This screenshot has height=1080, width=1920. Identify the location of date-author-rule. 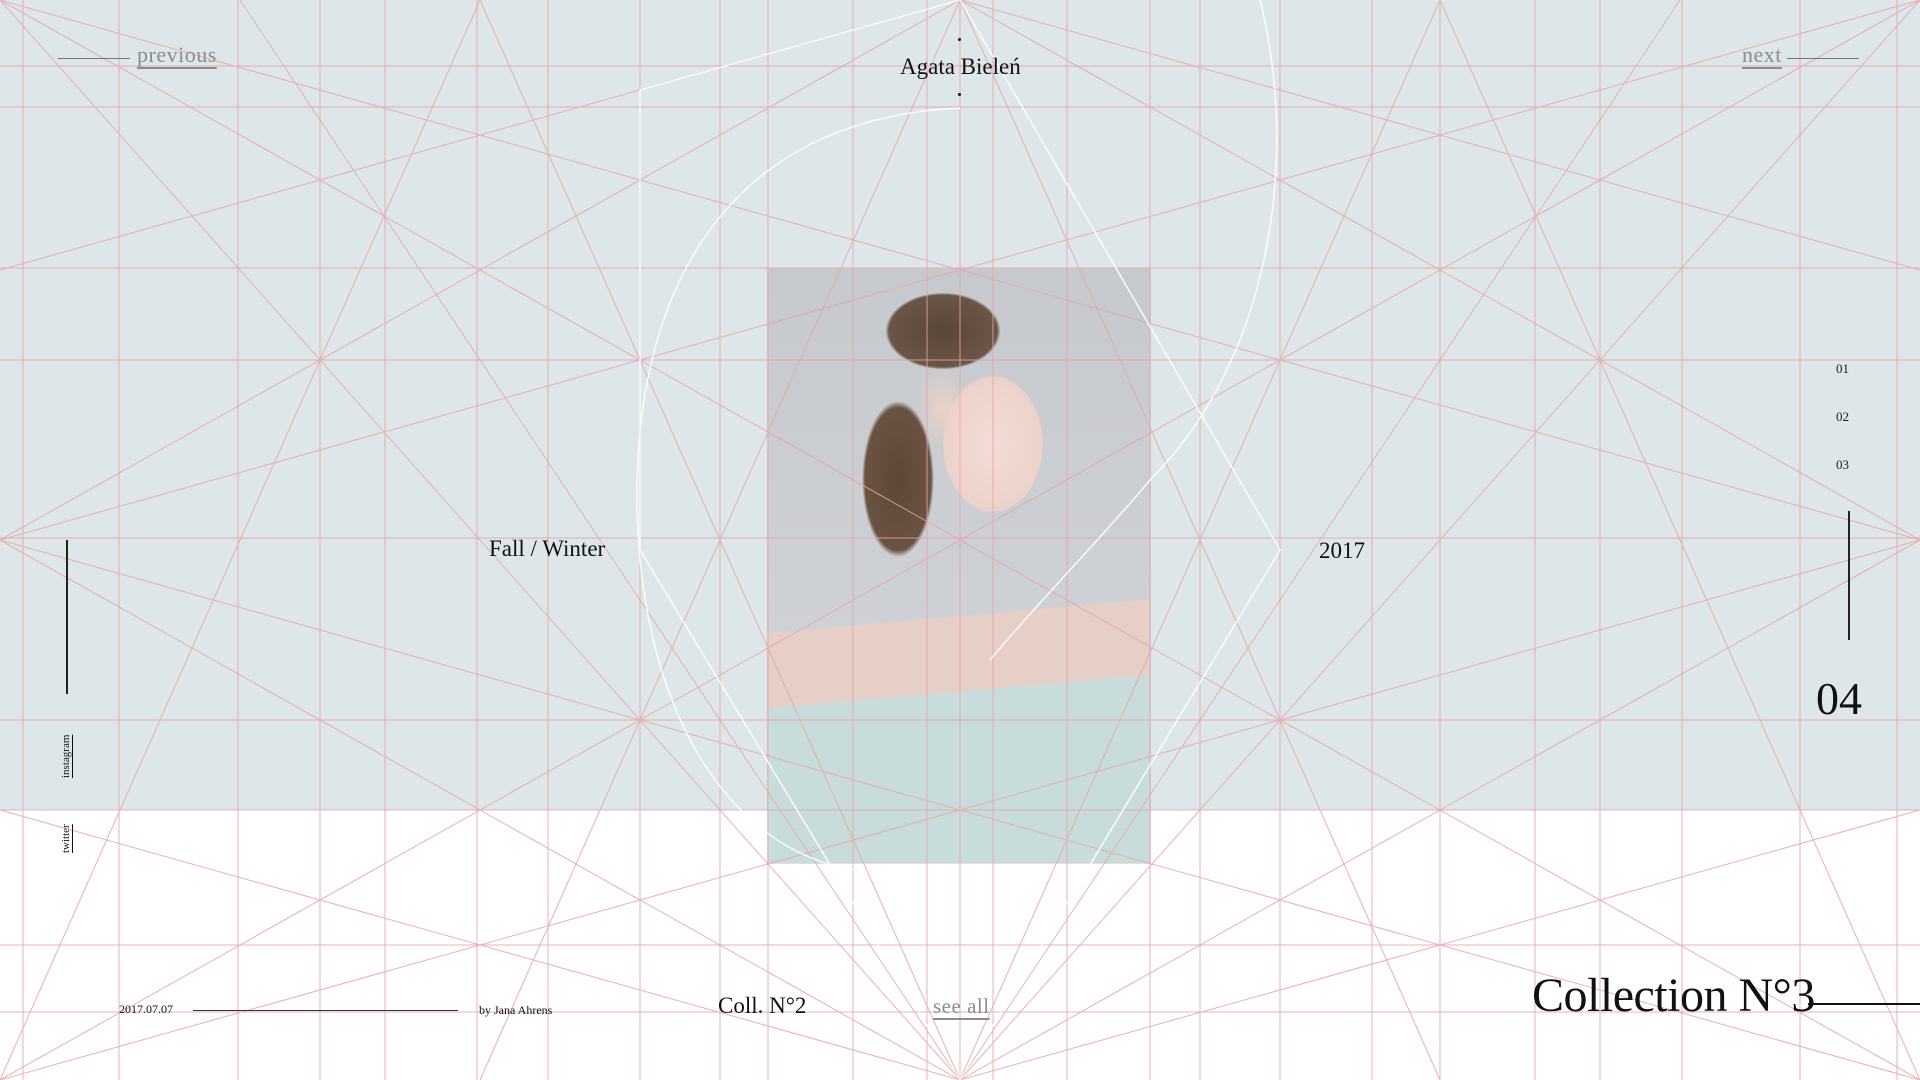
(325, 1010).